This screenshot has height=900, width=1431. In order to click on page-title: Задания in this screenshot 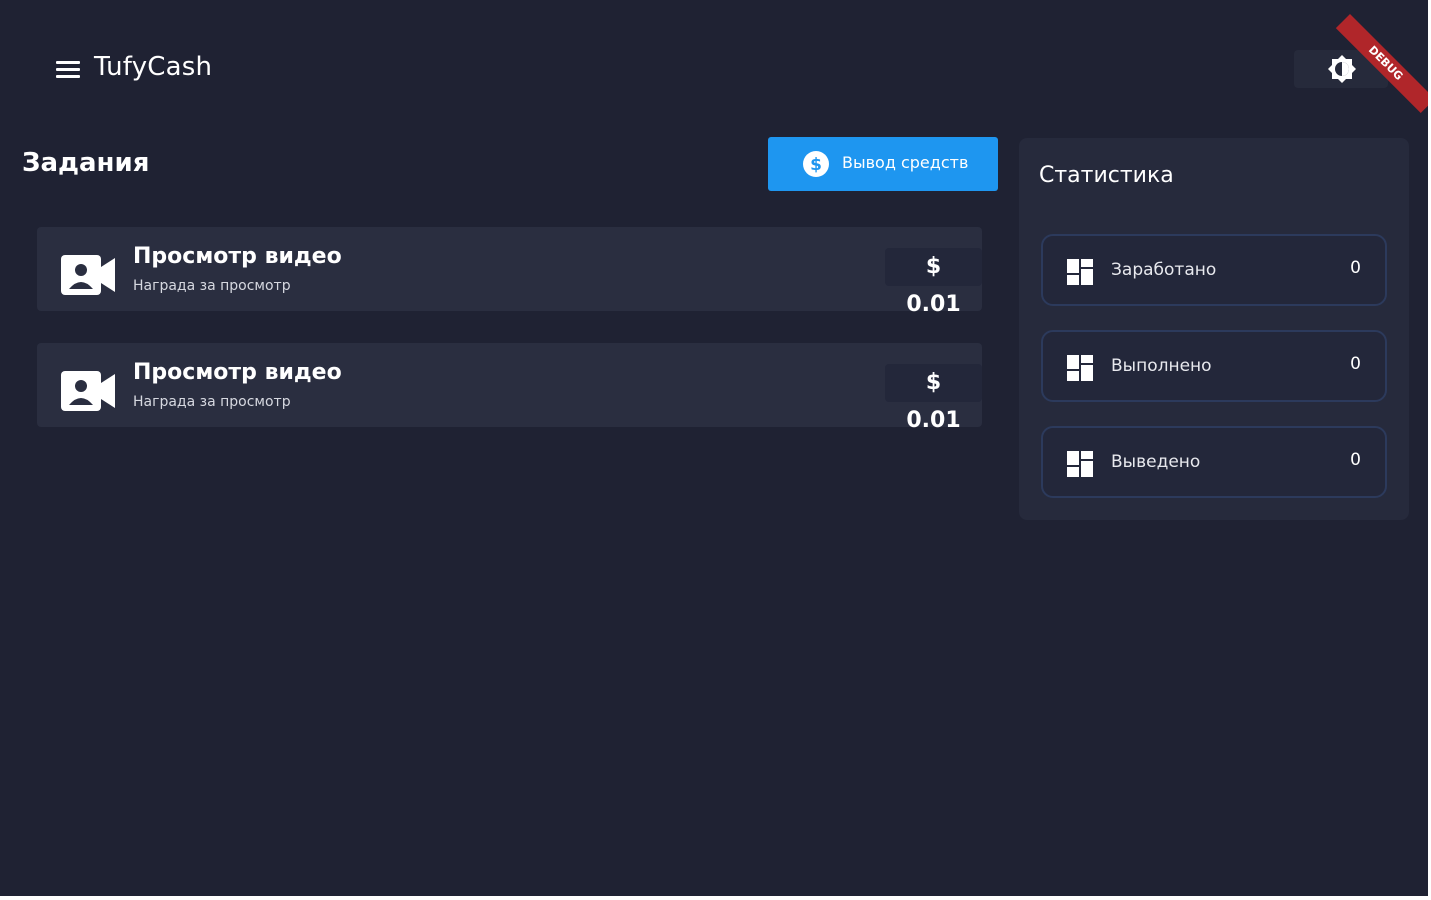, I will do `click(86, 163)`.